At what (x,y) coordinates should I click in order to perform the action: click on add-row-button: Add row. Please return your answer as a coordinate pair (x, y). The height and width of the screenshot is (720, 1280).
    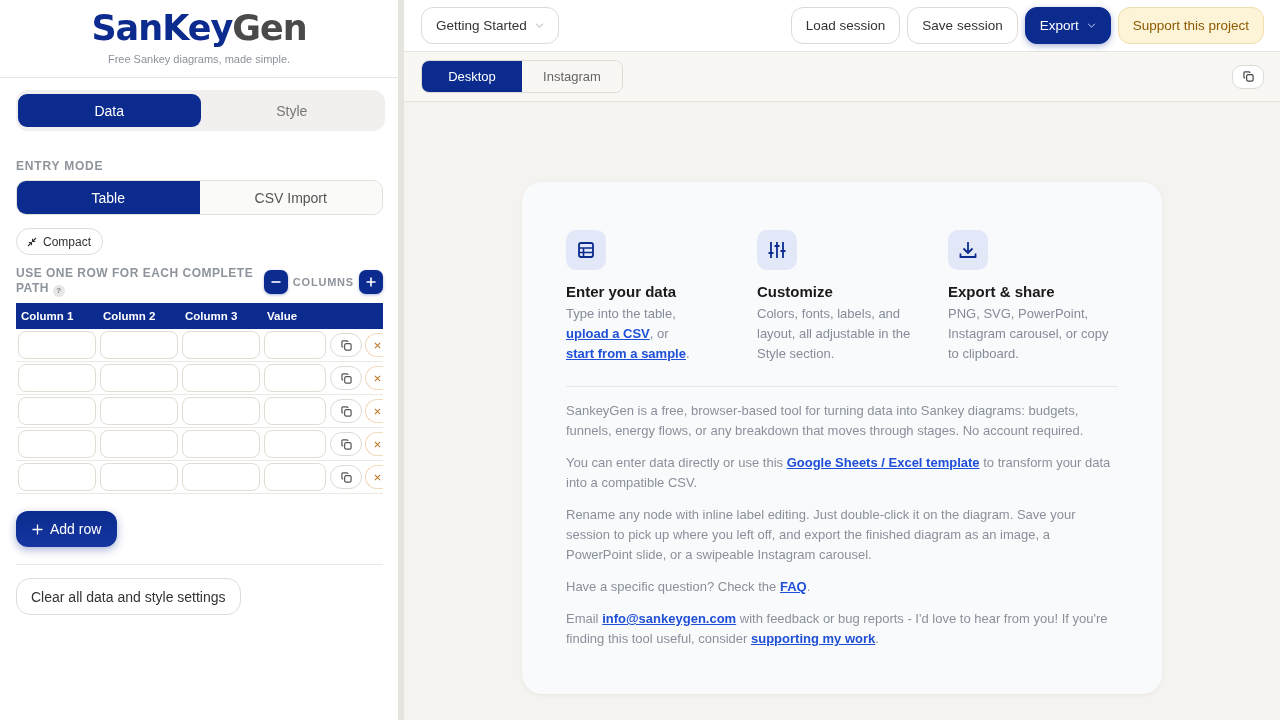
    Looking at the image, I should click on (67, 529).